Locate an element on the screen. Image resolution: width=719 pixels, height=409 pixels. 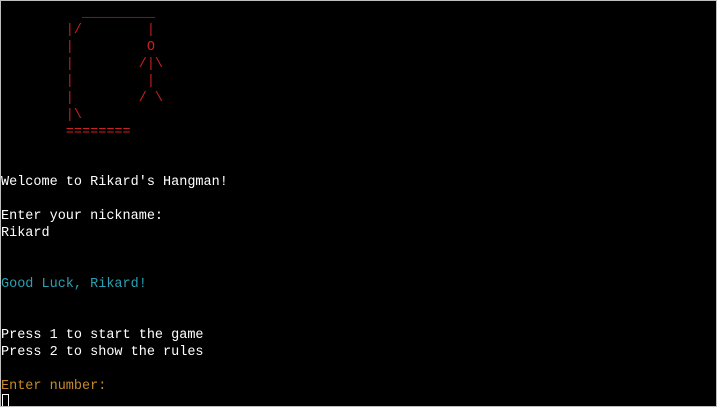
welcome-message: Welcome to Rikard's Hangman! is located at coordinates (114, 182).